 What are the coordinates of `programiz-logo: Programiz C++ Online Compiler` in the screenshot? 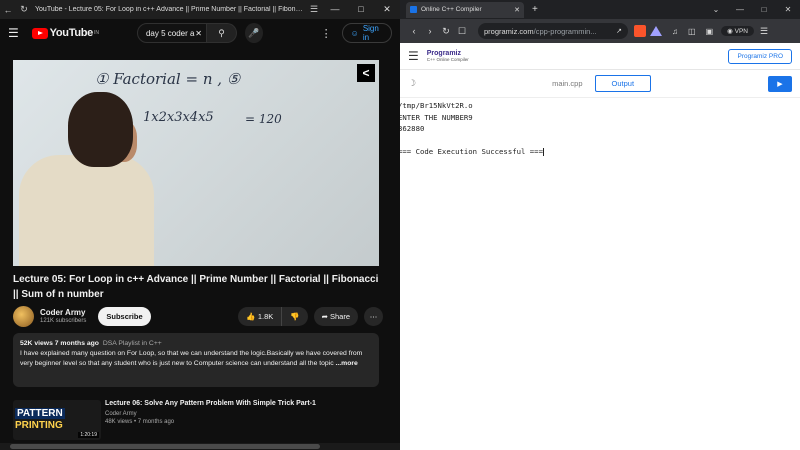 It's located at (448, 56).